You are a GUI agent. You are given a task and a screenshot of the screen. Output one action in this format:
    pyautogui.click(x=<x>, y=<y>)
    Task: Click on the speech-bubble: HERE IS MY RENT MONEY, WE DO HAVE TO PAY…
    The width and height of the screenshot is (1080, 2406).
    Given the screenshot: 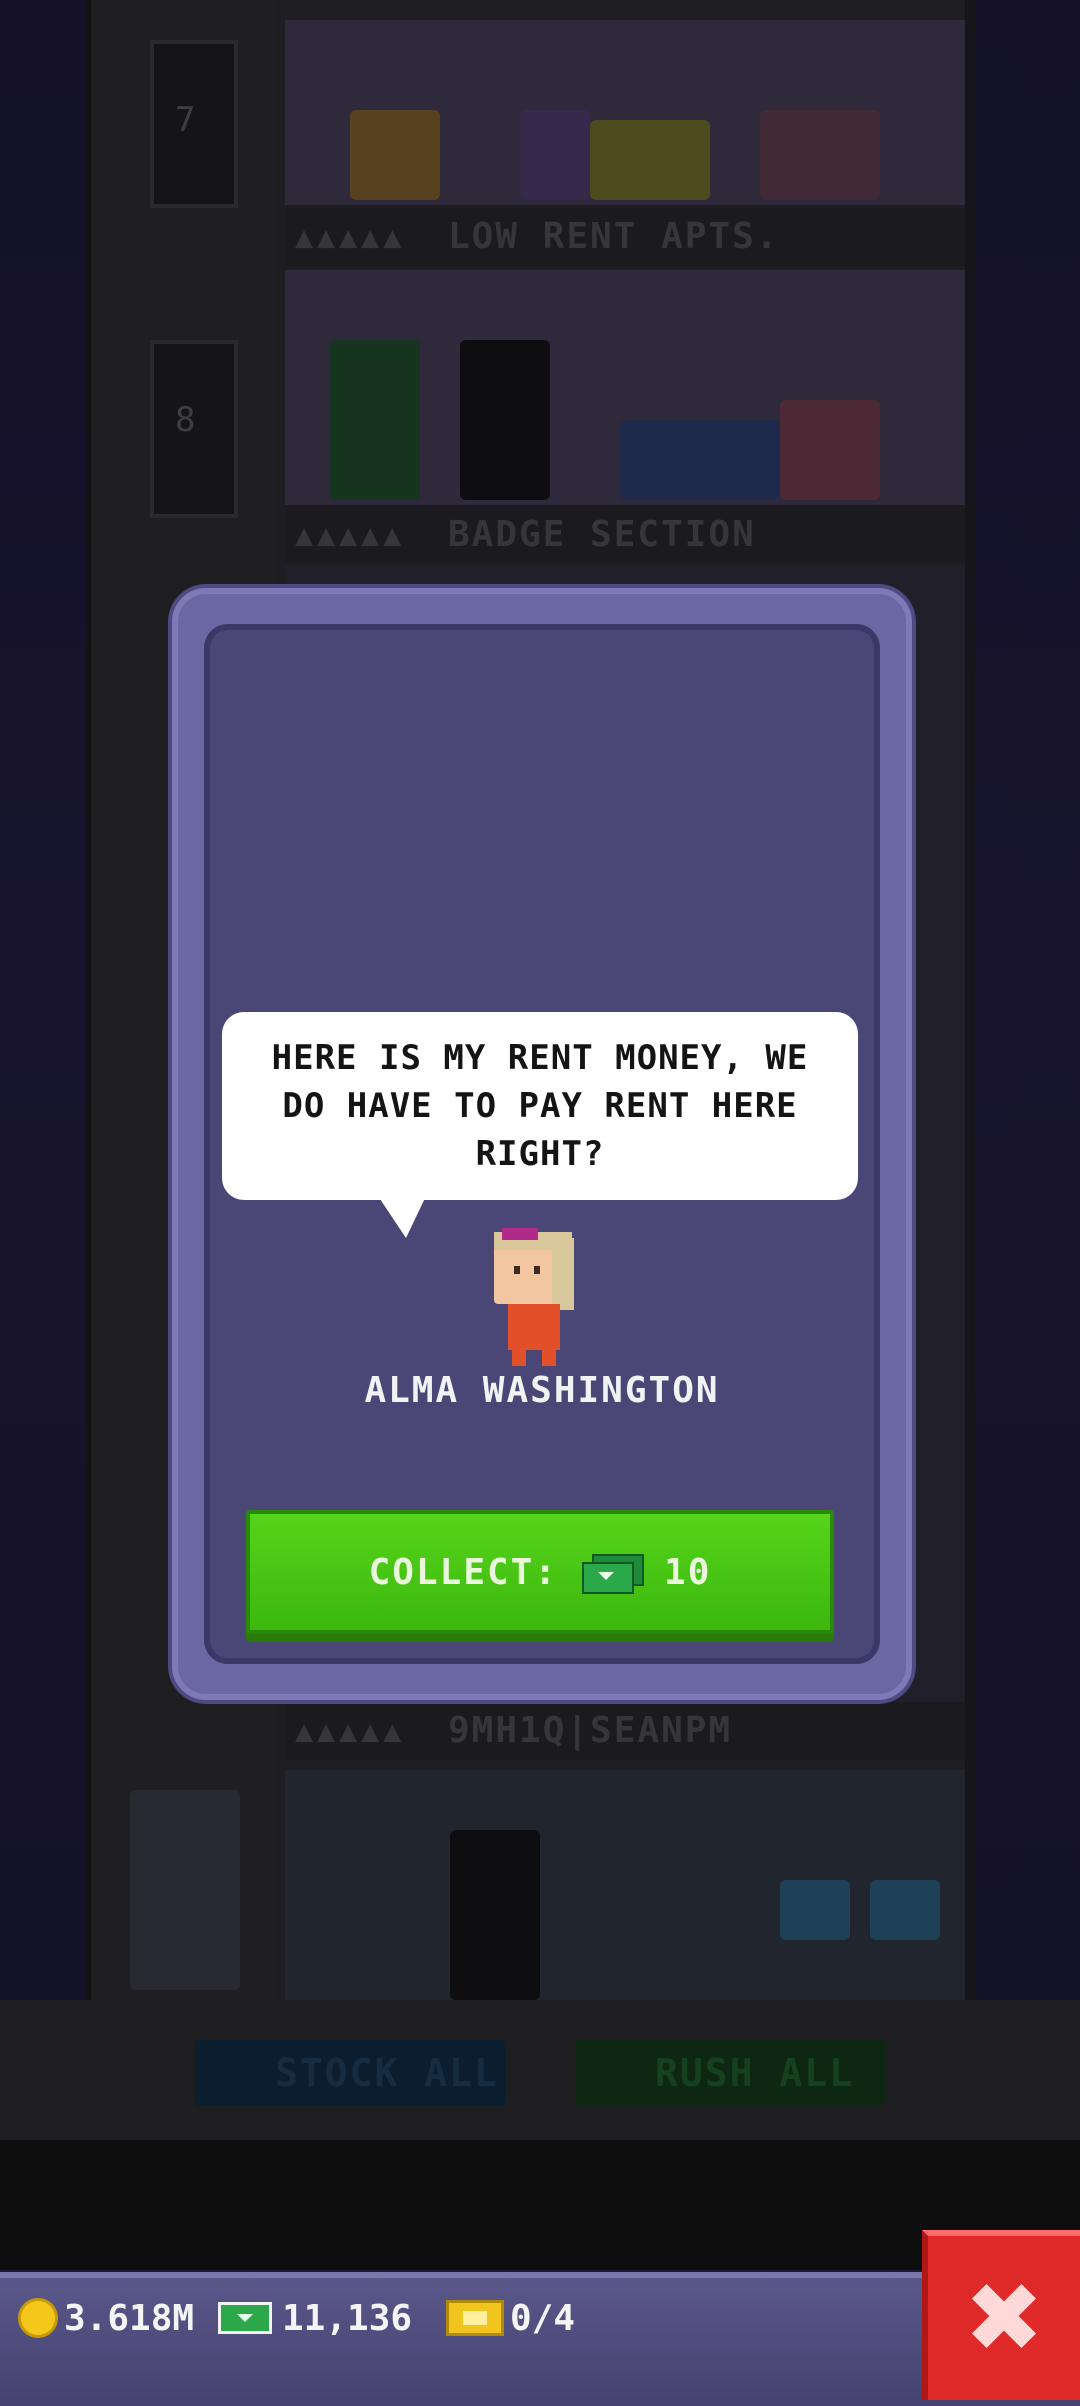 What is the action you would take?
    pyautogui.click(x=540, y=1106)
    